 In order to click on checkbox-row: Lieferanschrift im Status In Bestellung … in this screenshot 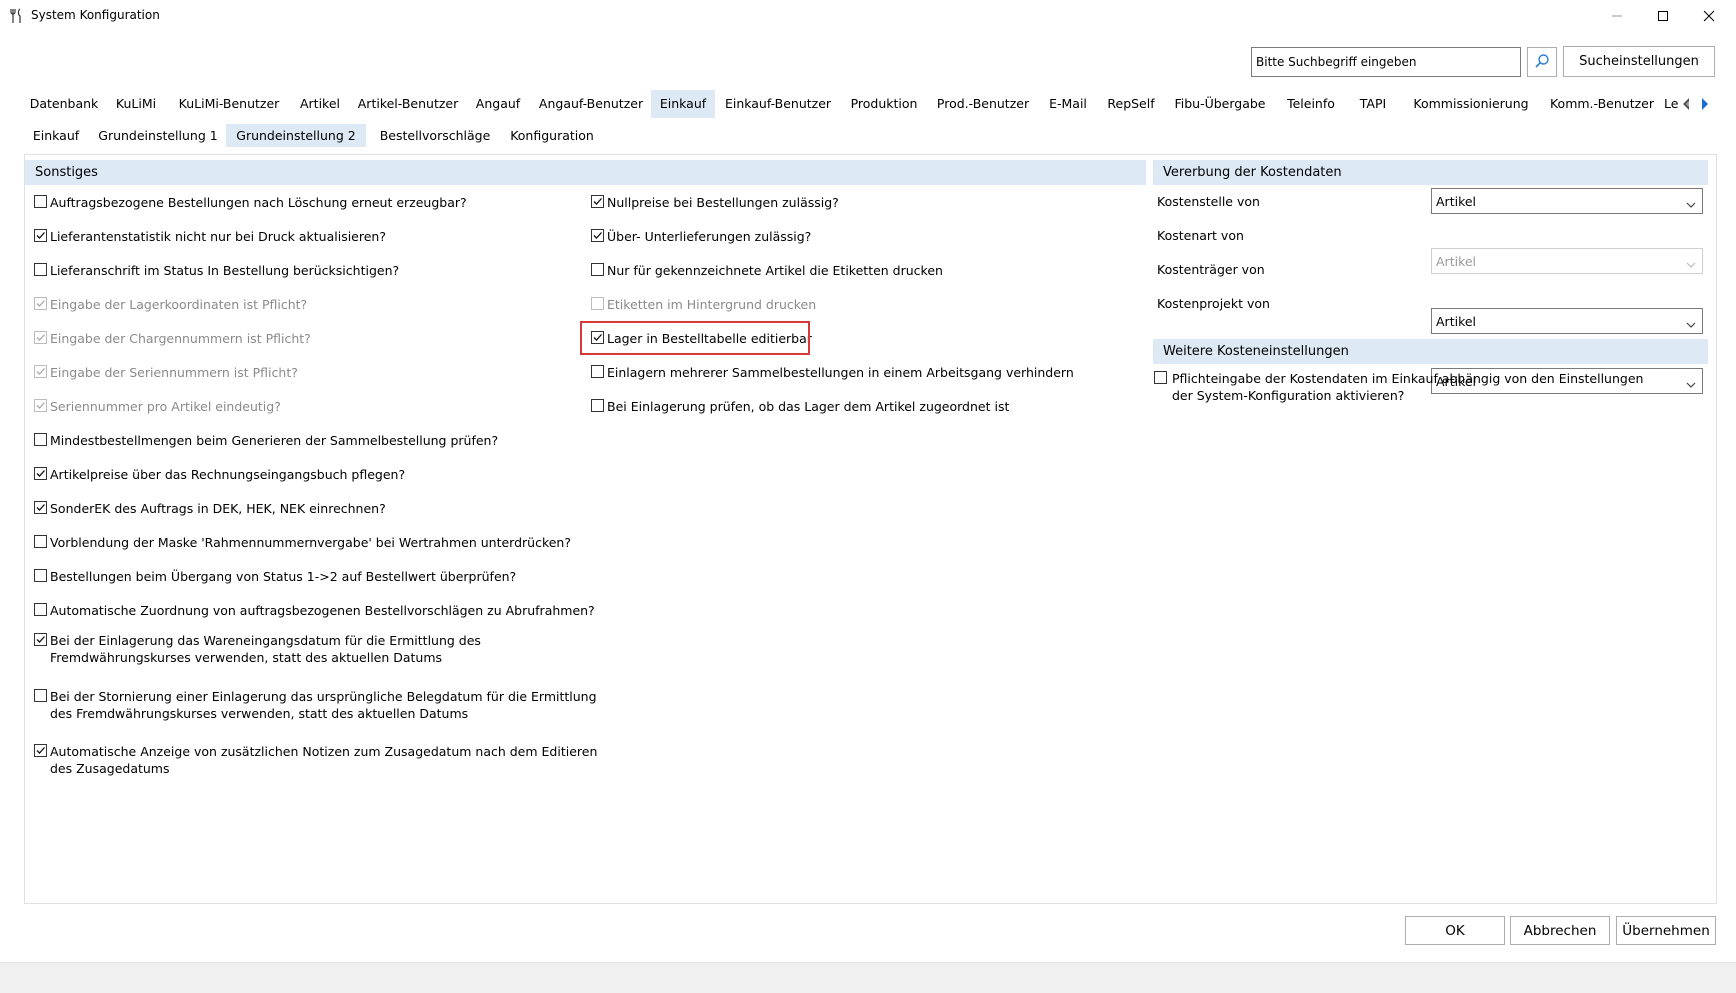, I will do `click(216, 270)`.